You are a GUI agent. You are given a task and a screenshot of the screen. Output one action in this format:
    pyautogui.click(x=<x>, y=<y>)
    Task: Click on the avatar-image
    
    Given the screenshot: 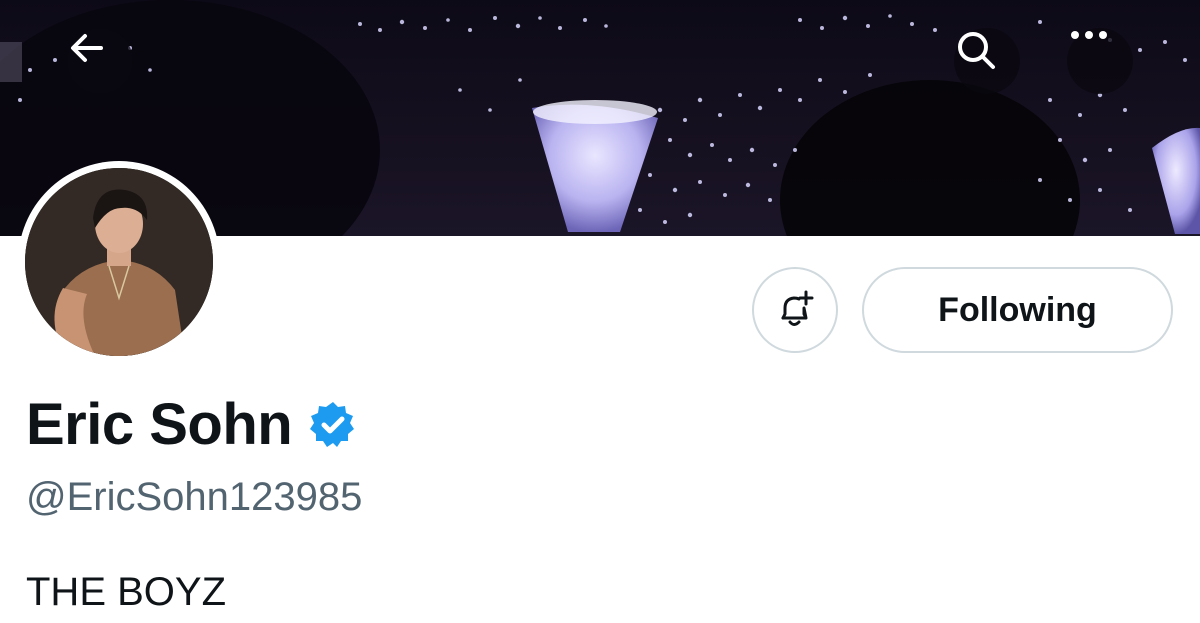 What is the action you would take?
    pyautogui.click(x=119, y=262)
    